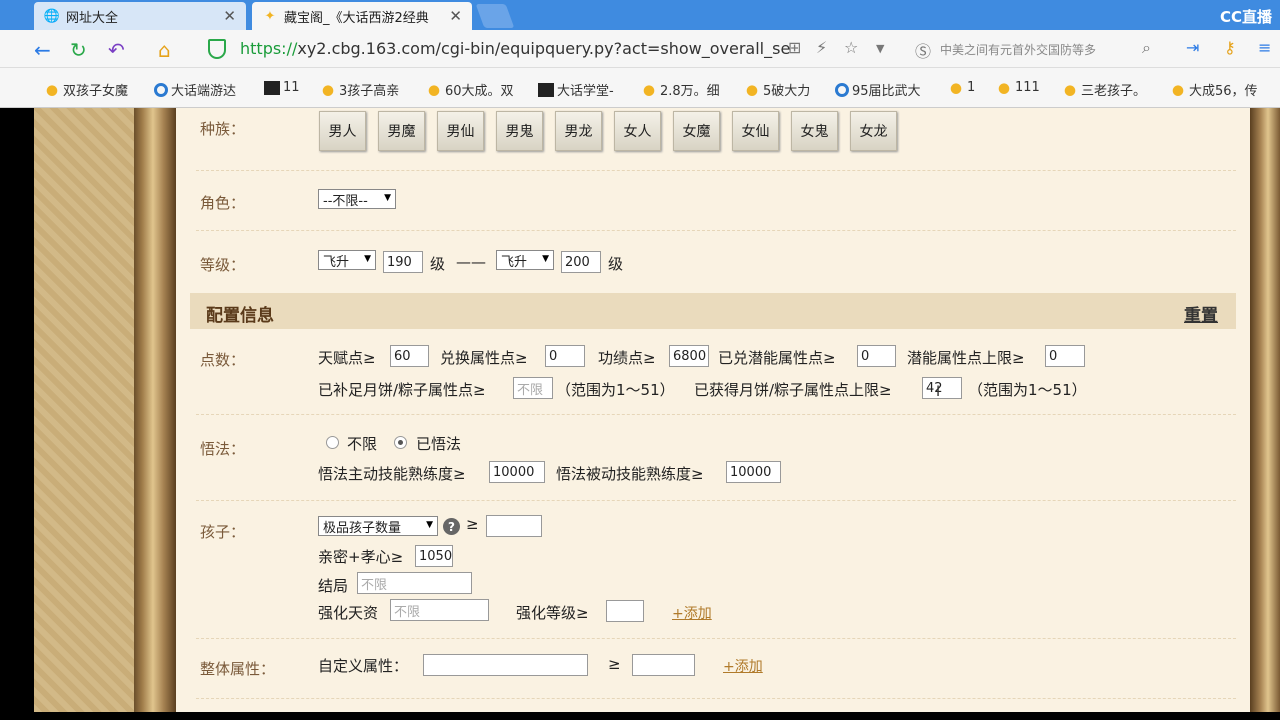 This screenshot has width=1280, height=720. I want to click on menu-icon: ≡, so click(1264, 47).